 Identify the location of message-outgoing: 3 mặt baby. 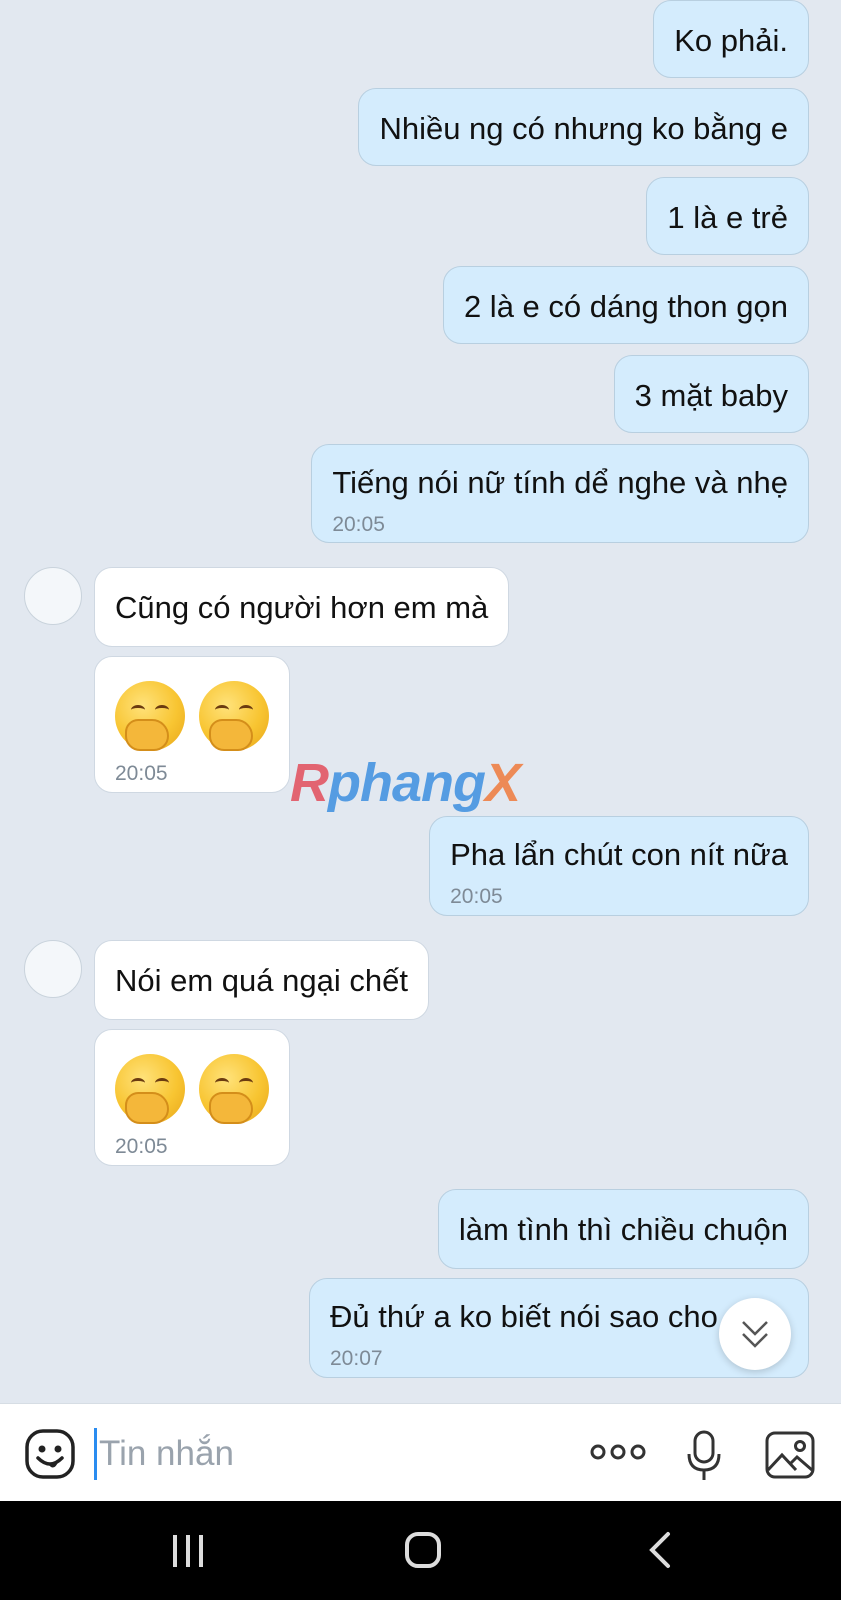
(711, 394).